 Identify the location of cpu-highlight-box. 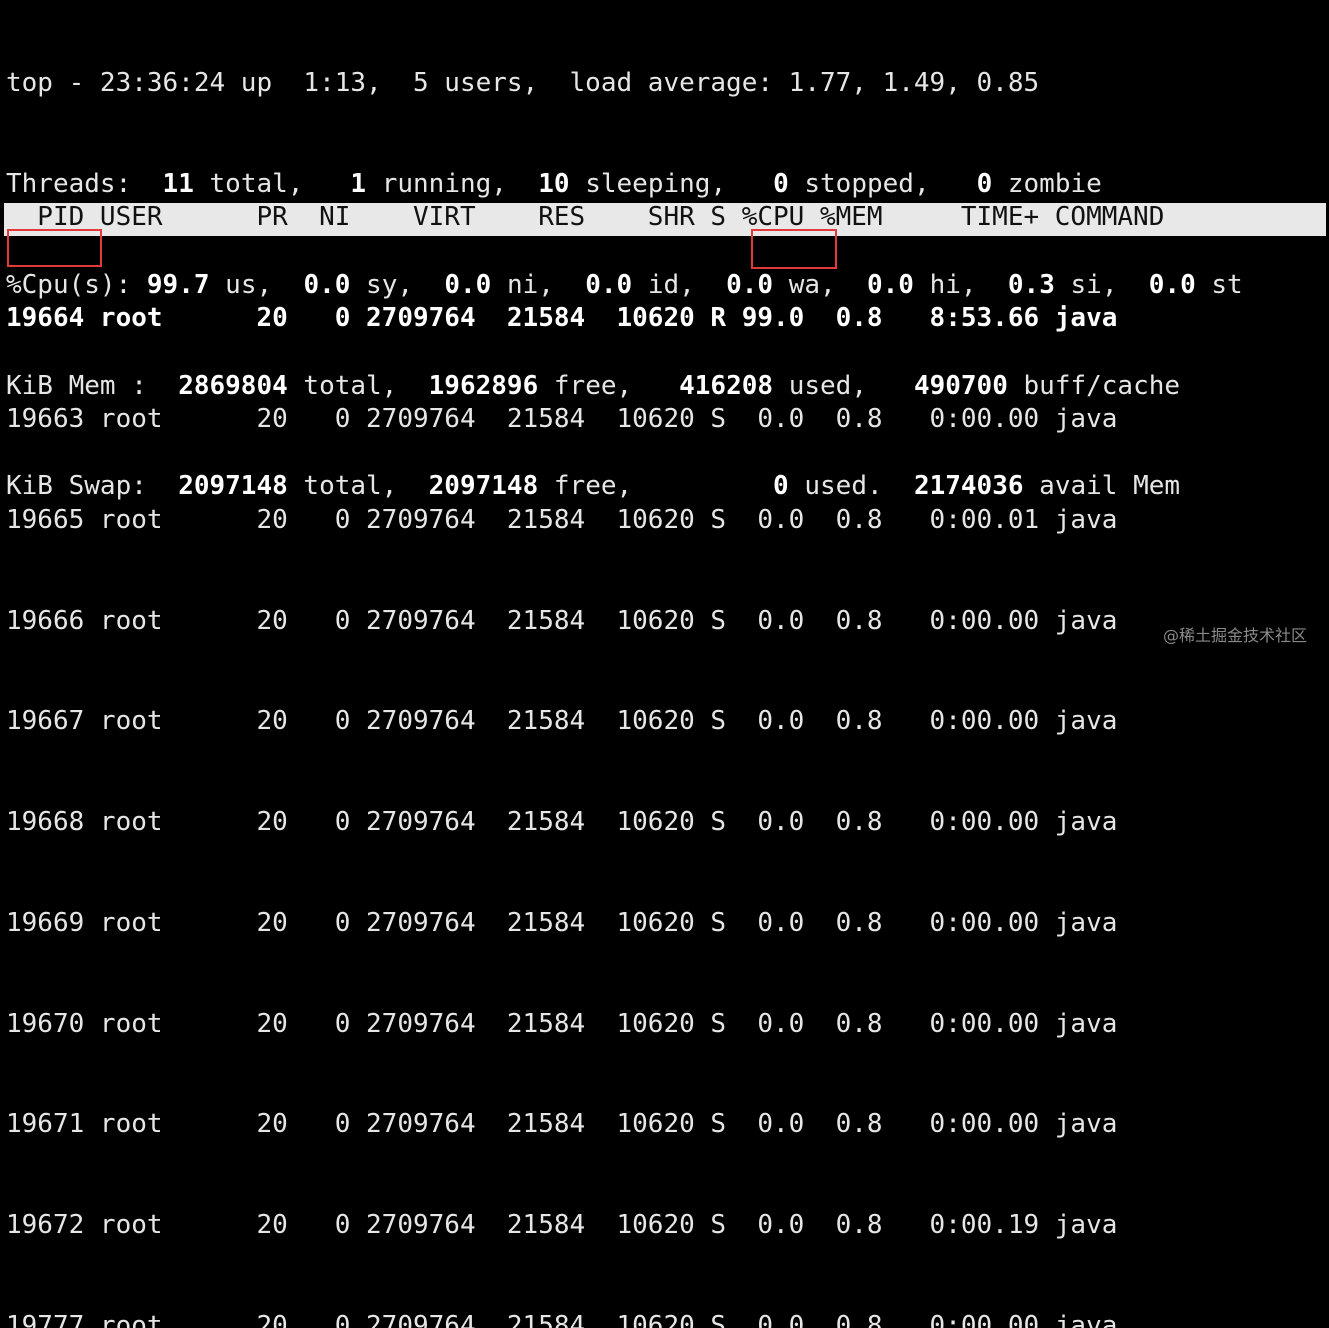
(794, 249).